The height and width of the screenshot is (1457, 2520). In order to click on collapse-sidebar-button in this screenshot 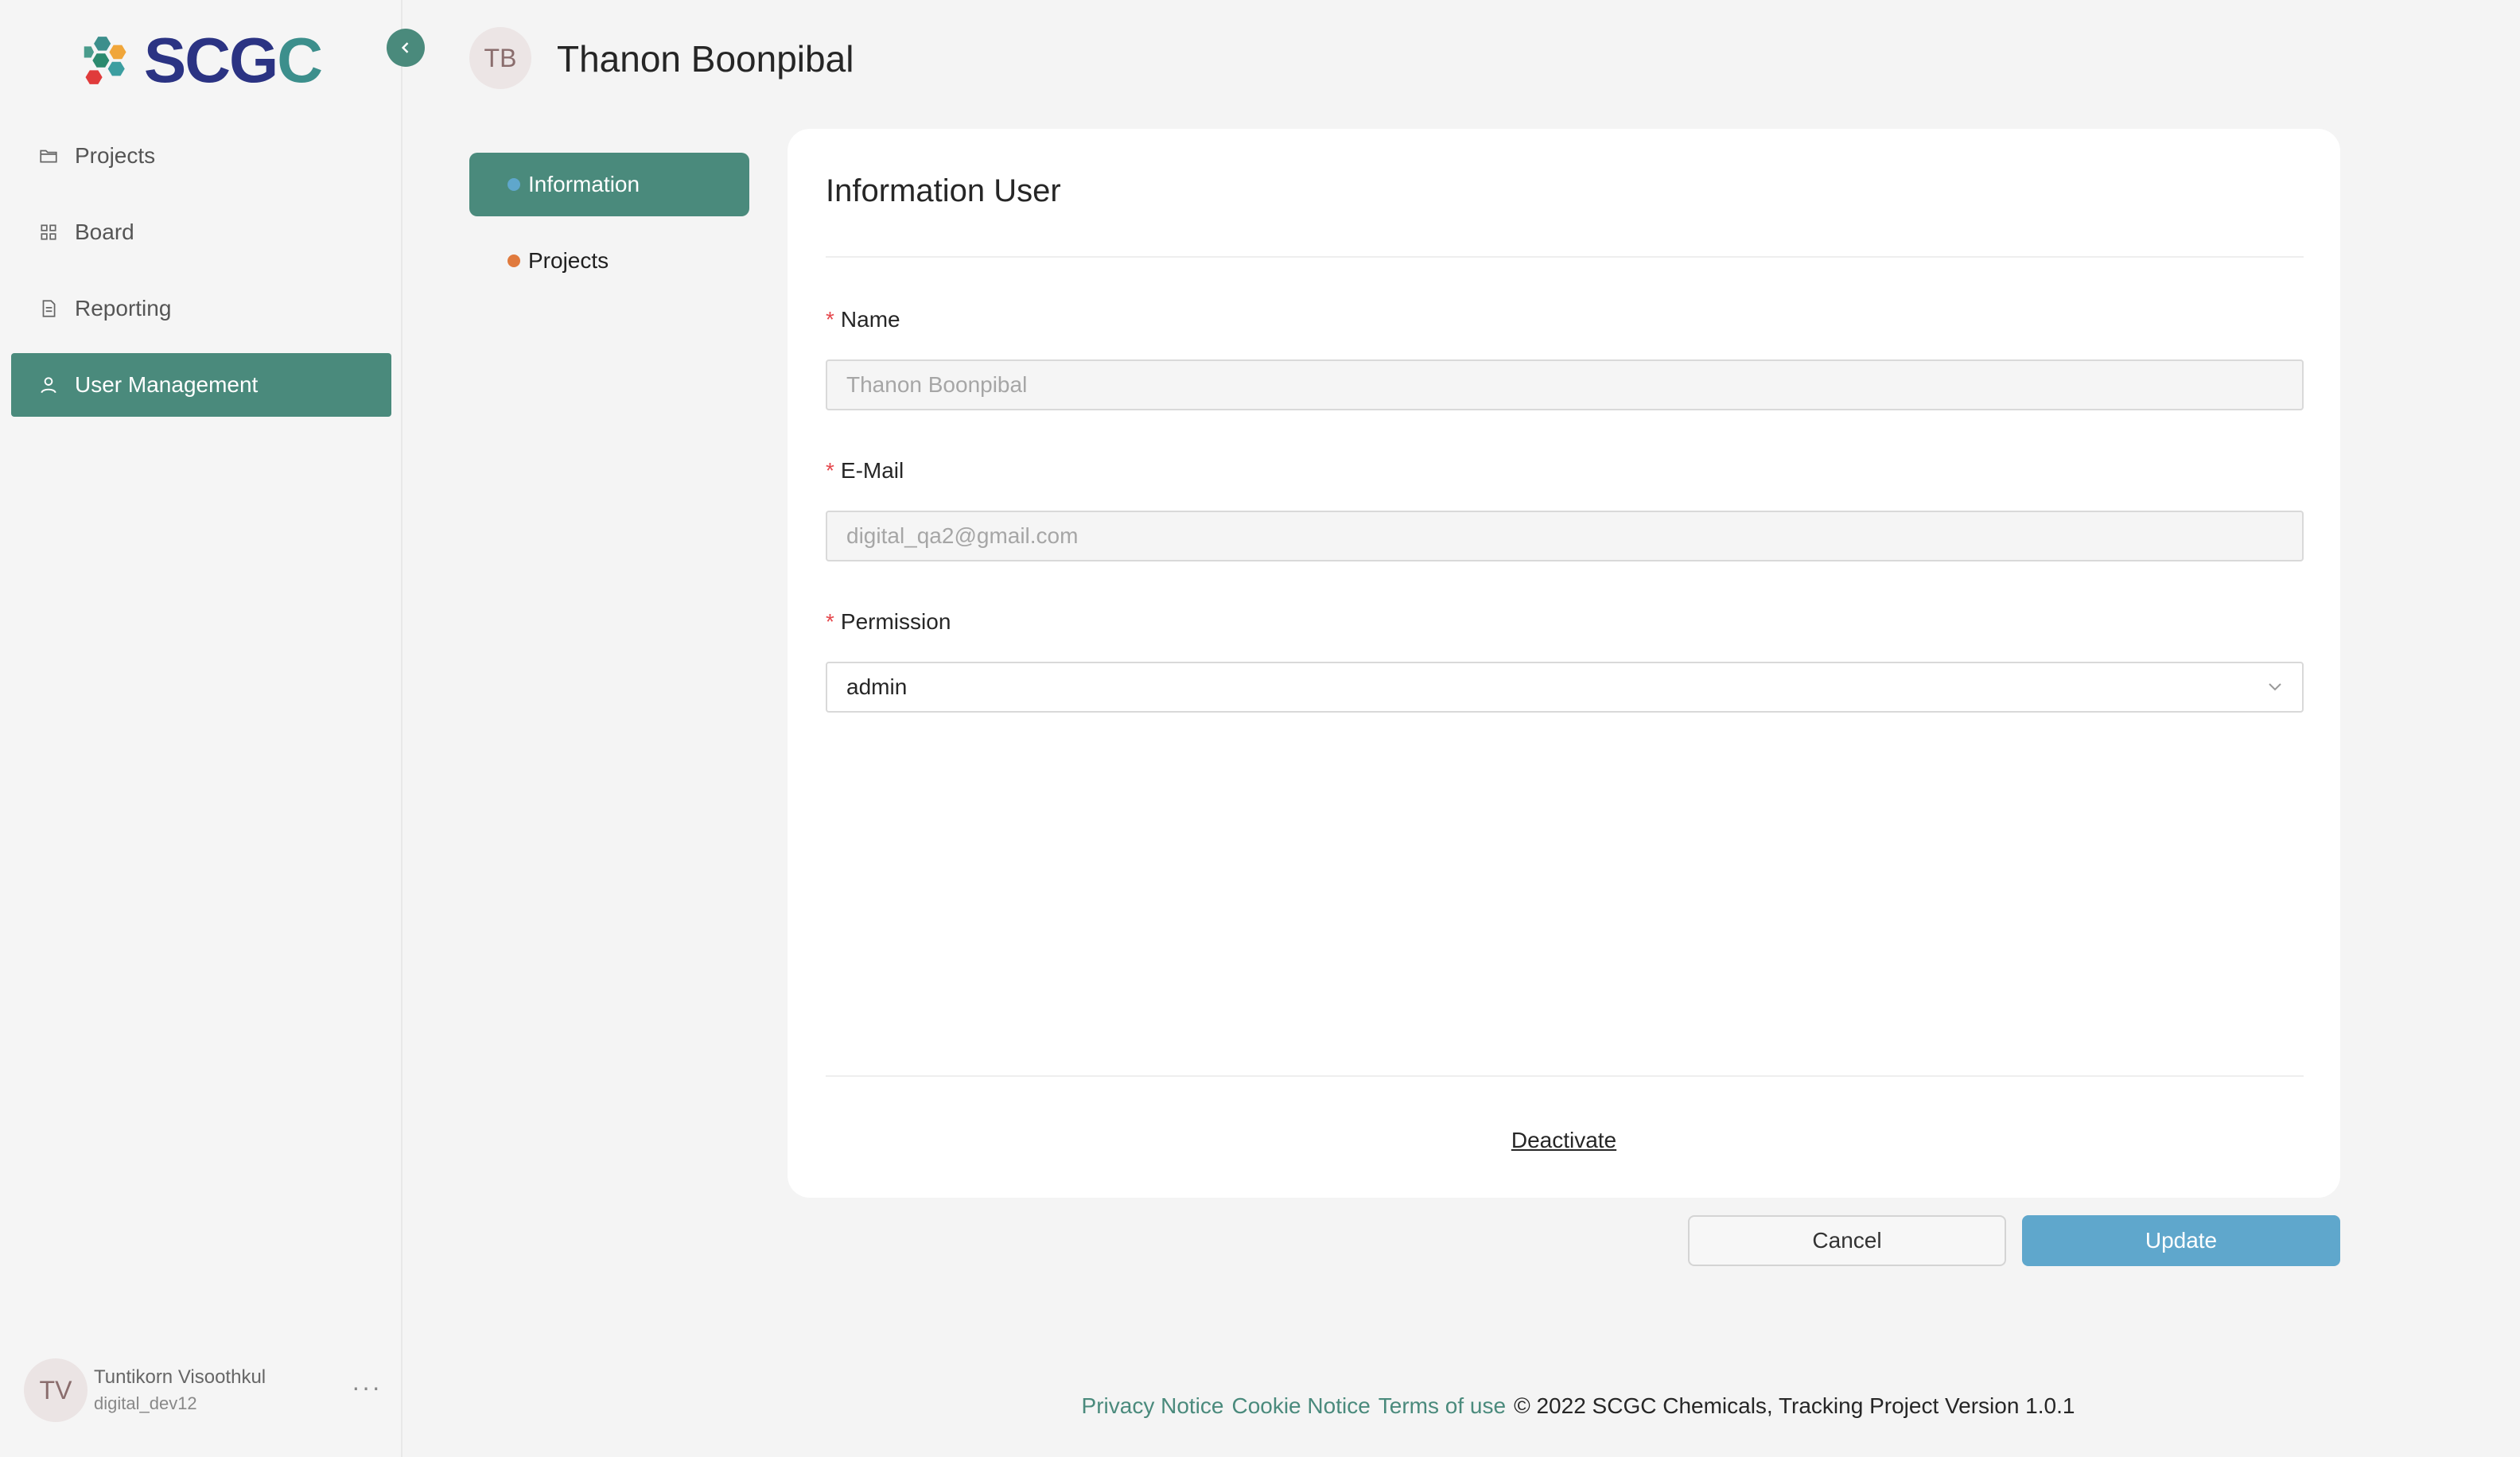, I will do `click(406, 48)`.